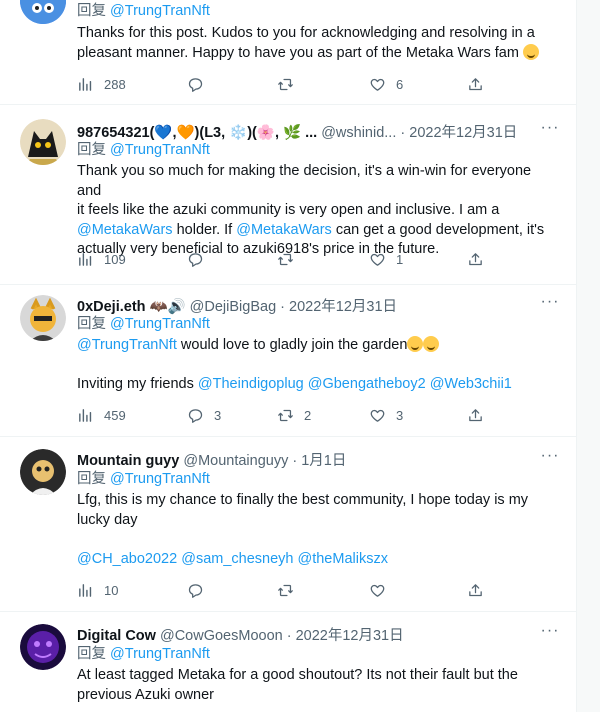 The height and width of the screenshot is (712, 600). What do you see at coordinates (101, 259) in the screenshot?
I see `views-button: 109` at bounding box center [101, 259].